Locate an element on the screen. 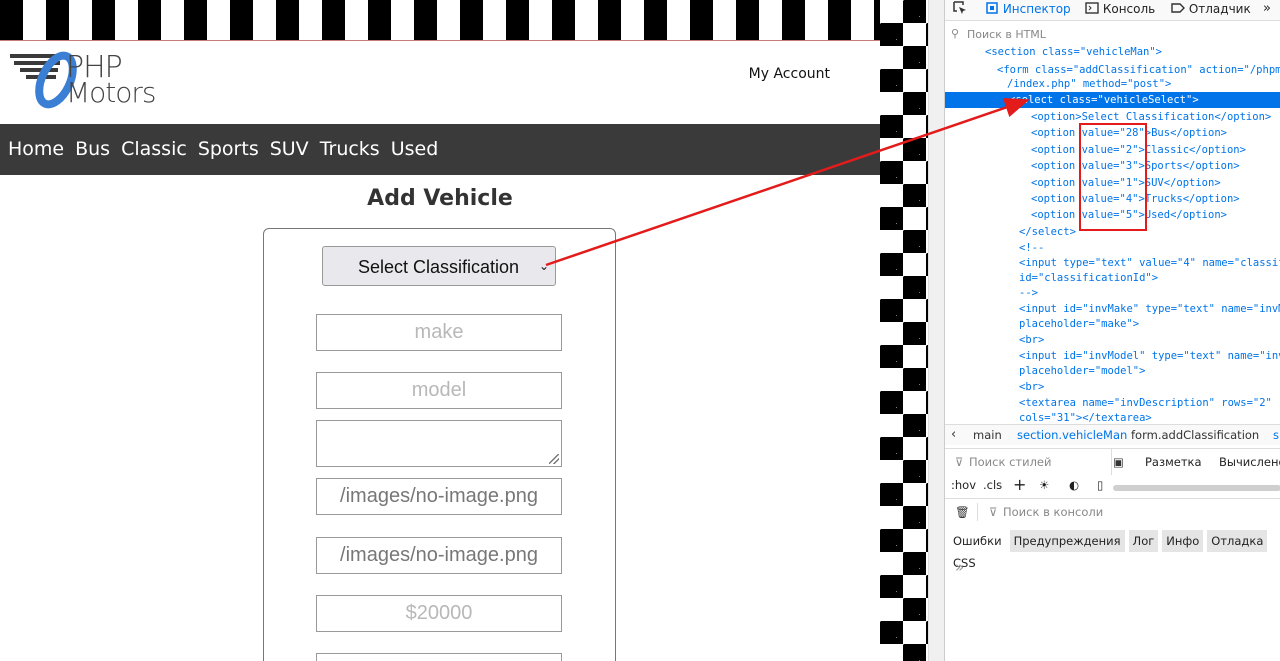  trash-icon: 🗑 is located at coordinates (962, 512).